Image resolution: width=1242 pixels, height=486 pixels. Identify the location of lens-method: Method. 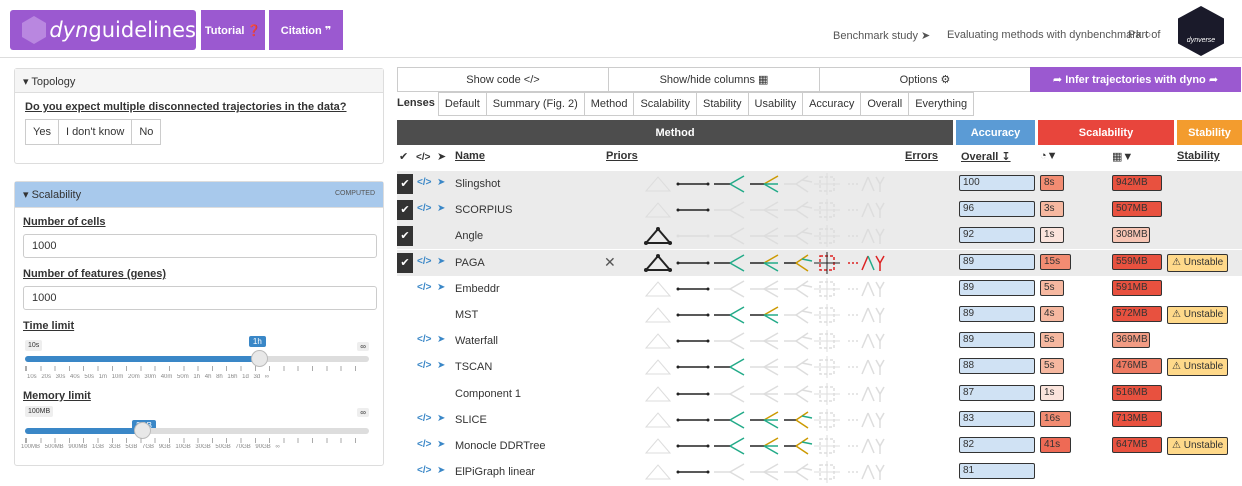
(609, 104).